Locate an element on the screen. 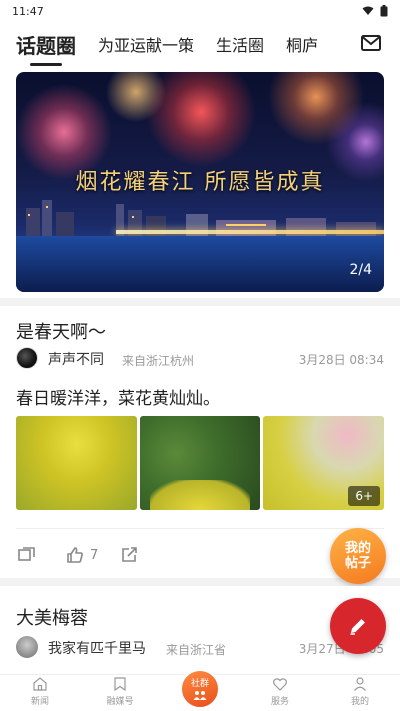 The width and height of the screenshot is (400, 711). pencil-icon is located at coordinates (357, 627).